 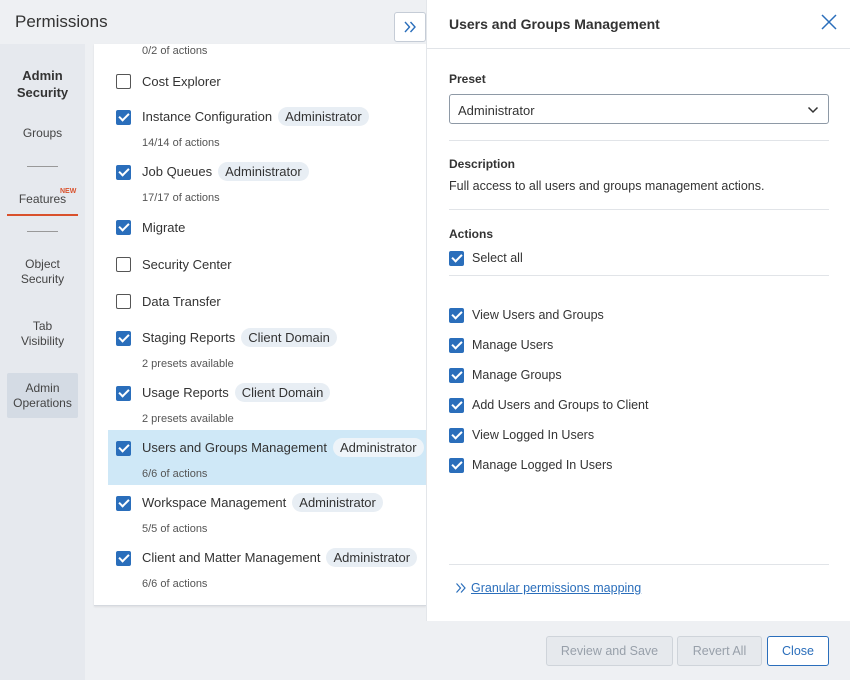 I want to click on new-badge: NEW, so click(x=68, y=191).